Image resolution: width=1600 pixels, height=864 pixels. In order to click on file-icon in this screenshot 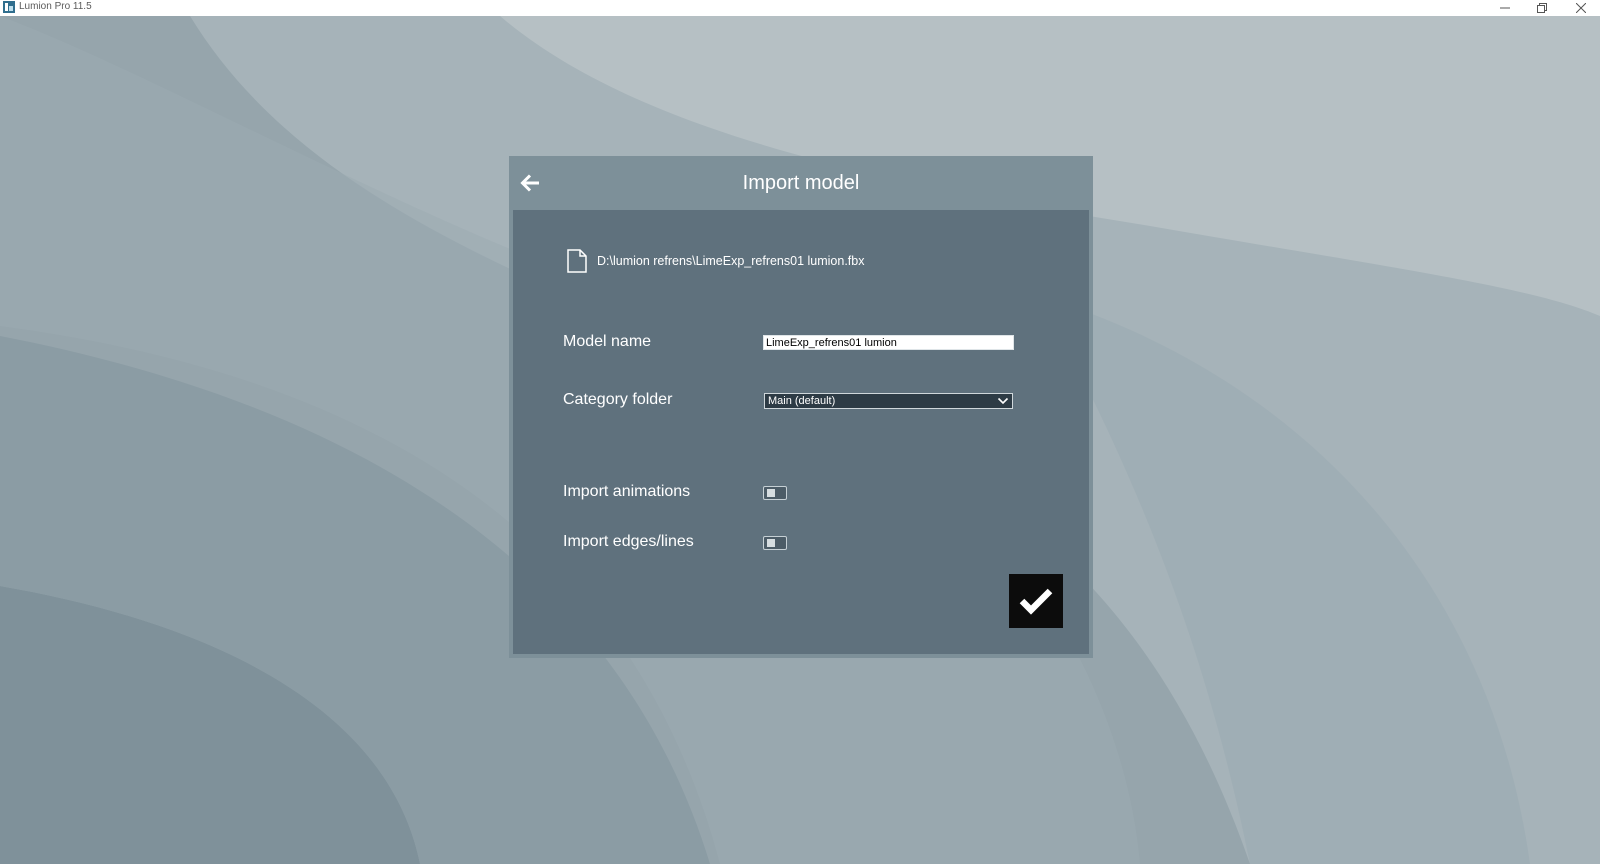, I will do `click(577, 261)`.